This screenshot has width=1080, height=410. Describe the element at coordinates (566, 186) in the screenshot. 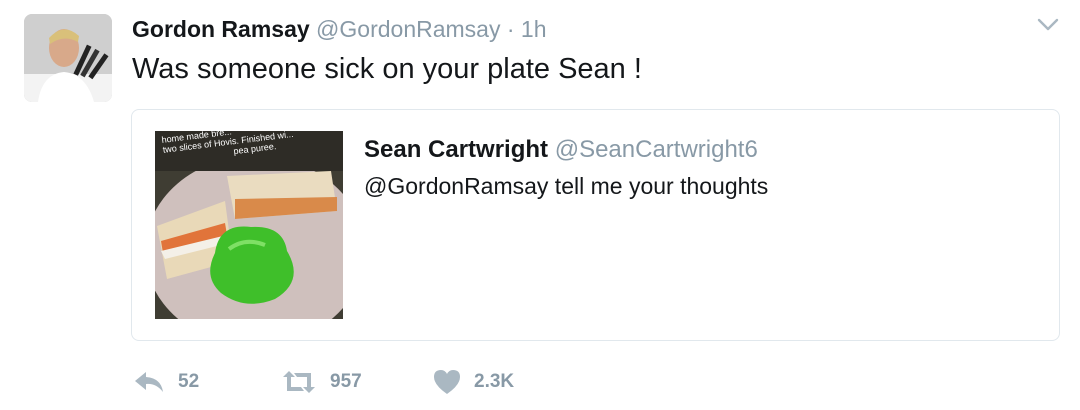

I see `quoted-tweet-text: @GordonRamsay tell me your thoughts` at that location.